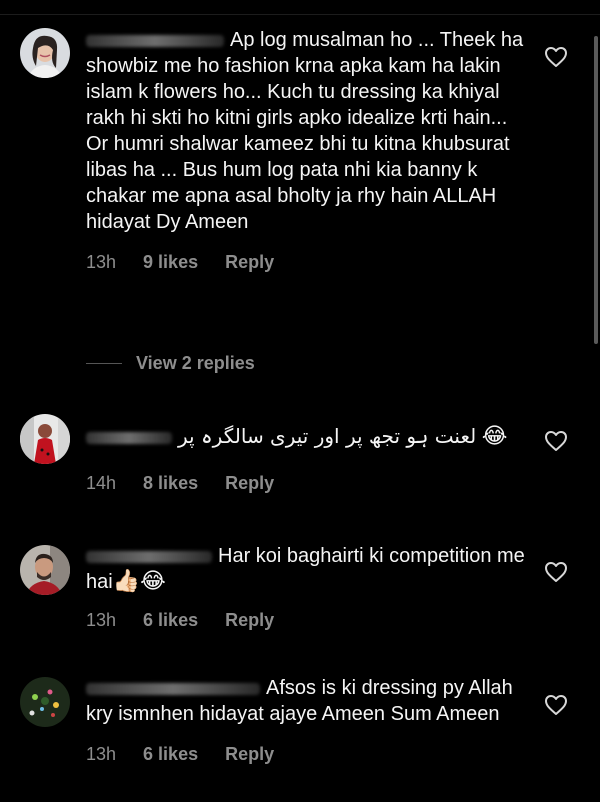 The width and height of the screenshot is (600, 802). I want to click on likes-count: 9 likes, so click(170, 262).